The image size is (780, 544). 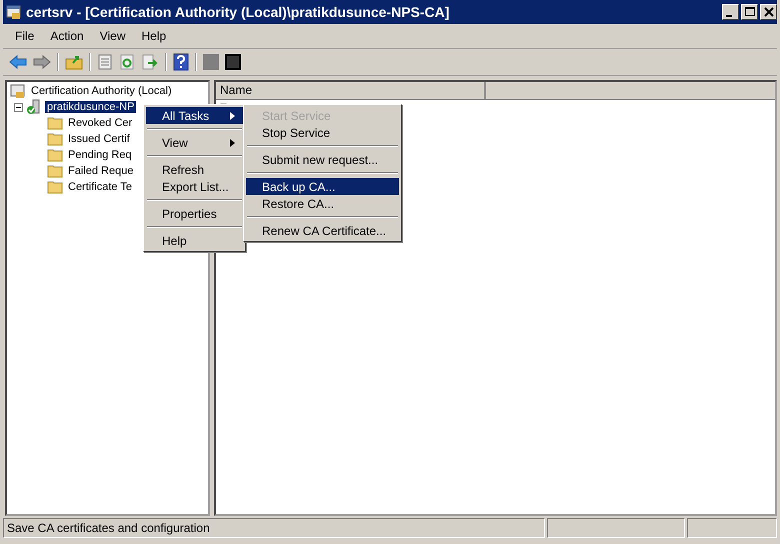 I want to click on tree-item: Revoked Cer, so click(x=100, y=123).